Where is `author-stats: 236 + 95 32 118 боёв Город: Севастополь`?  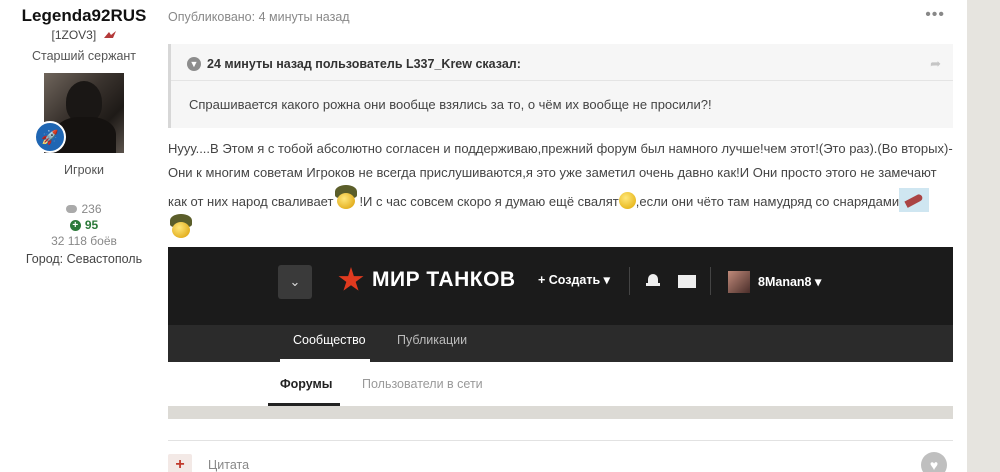
author-stats: 236 + 95 32 118 боёв Город: Севастополь is located at coordinates (84, 234).